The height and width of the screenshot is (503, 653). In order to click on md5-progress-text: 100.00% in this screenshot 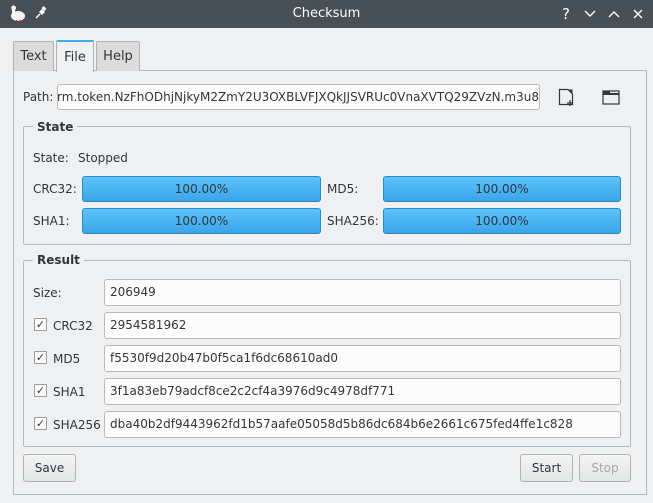, I will do `click(502, 189)`.